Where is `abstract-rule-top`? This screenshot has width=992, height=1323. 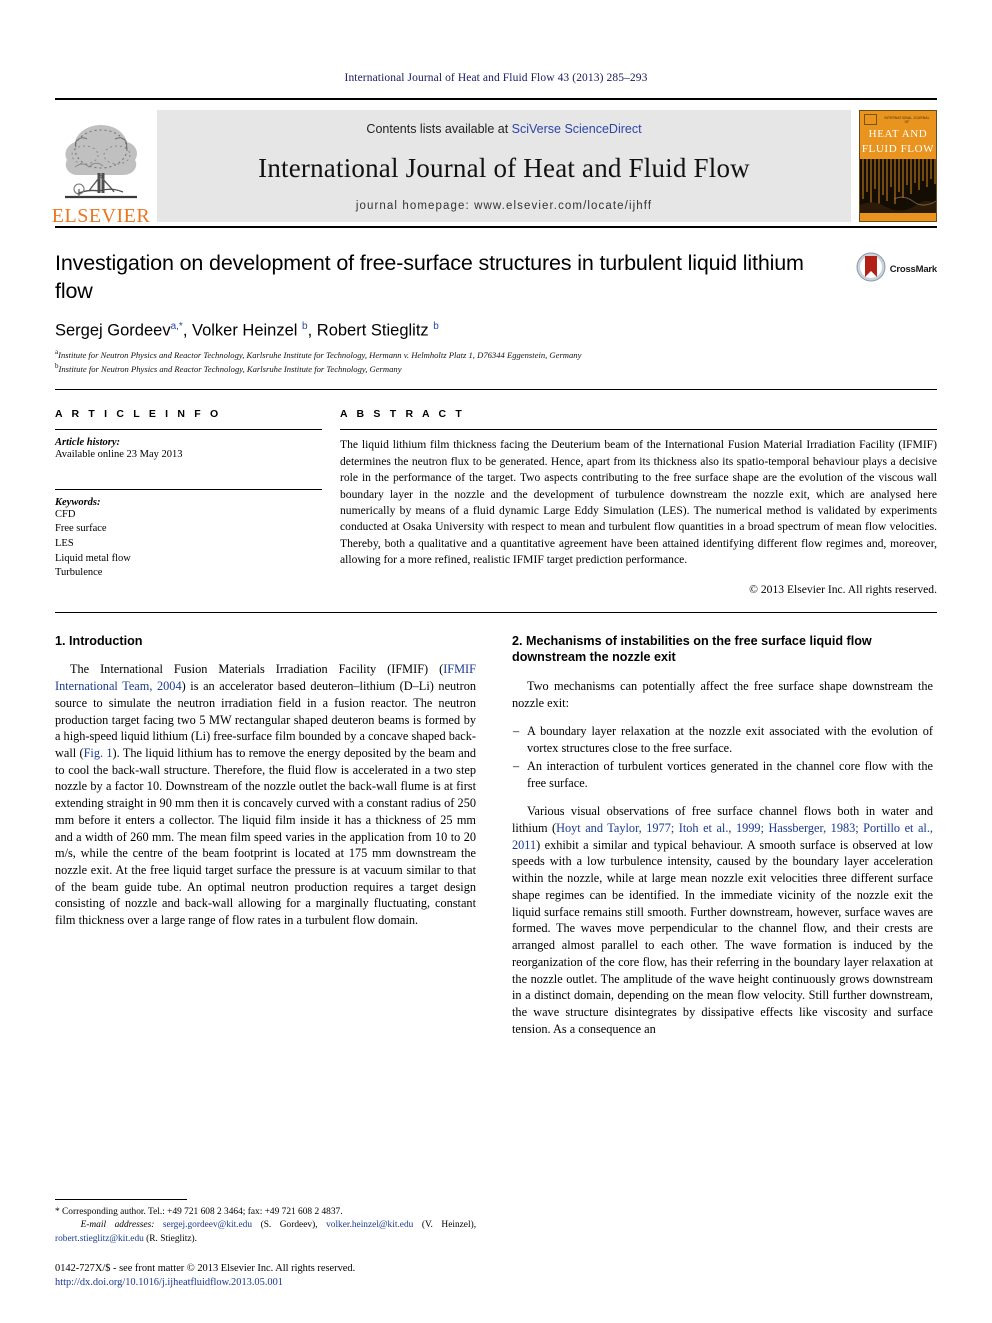
abstract-rule-top is located at coordinates (638, 430).